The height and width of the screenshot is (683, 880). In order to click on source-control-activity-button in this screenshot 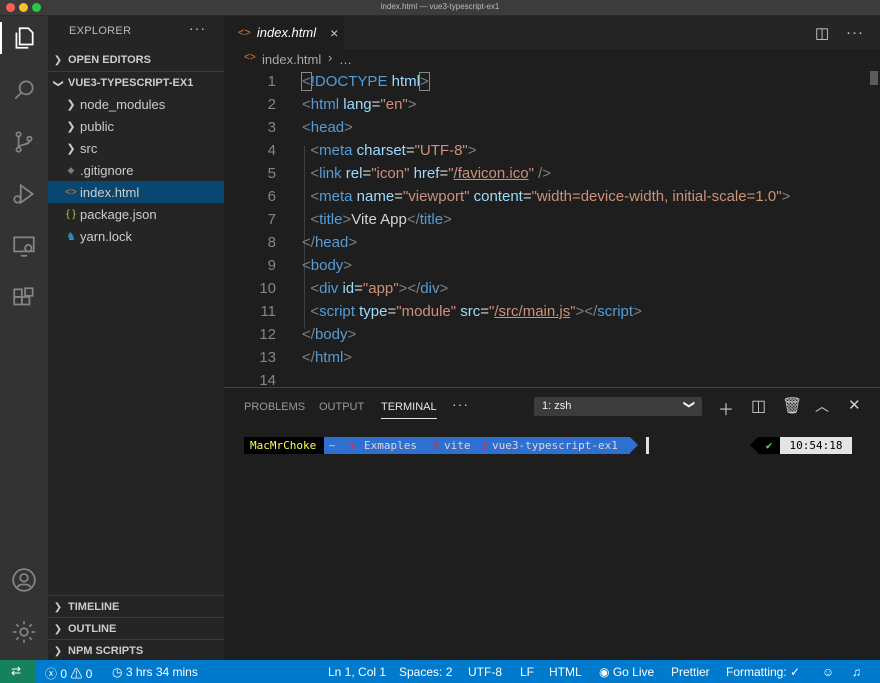, I will do `click(24, 142)`.